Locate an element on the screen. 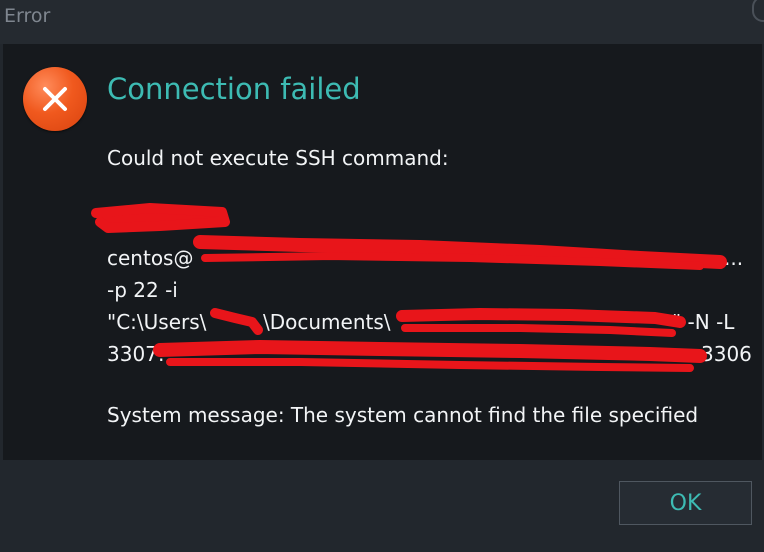 This screenshot has height=552, width=764. ok-button: OK is located at coordinates (685, 503).